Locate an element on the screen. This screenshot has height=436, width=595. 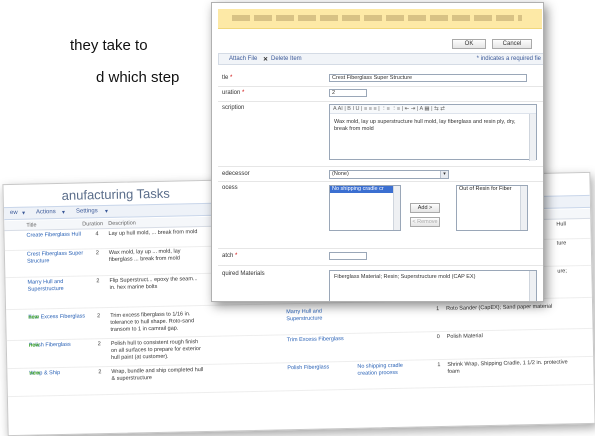
add-button: Add > is located at coordinates (425, 208).